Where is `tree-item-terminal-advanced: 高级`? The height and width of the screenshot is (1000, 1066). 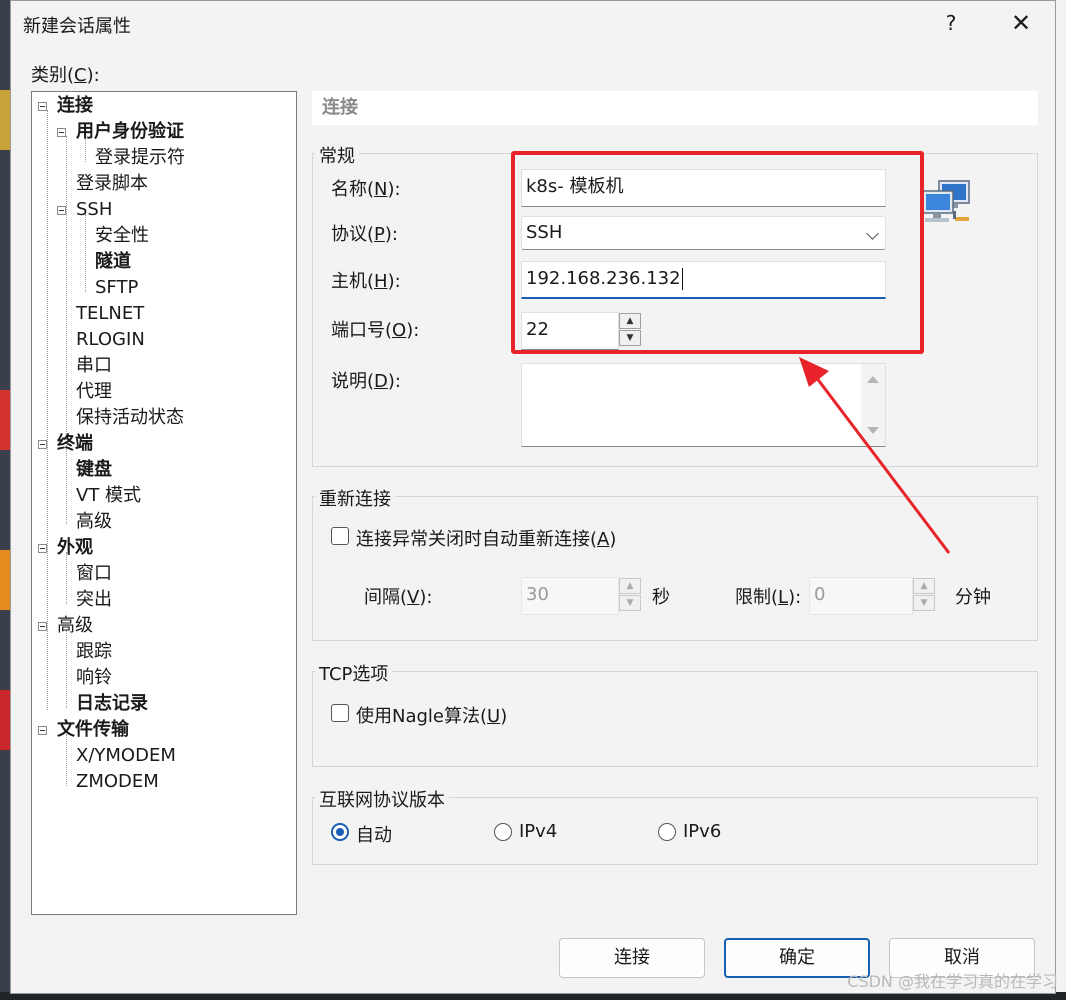 tree-item-terminal-advanced: 高级 is located at coordinates (94, 522).